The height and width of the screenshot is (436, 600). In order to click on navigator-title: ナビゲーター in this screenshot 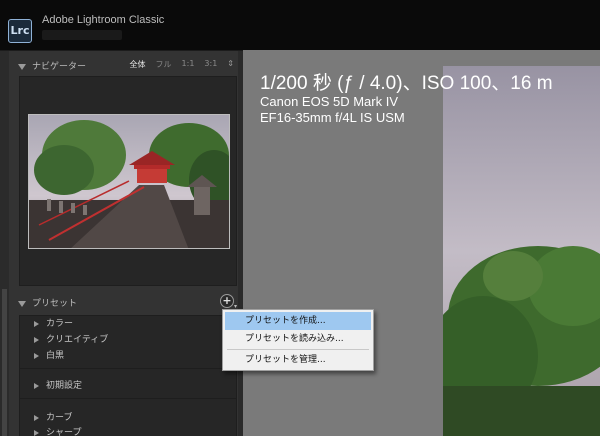, I will do `click(59, 67)`.